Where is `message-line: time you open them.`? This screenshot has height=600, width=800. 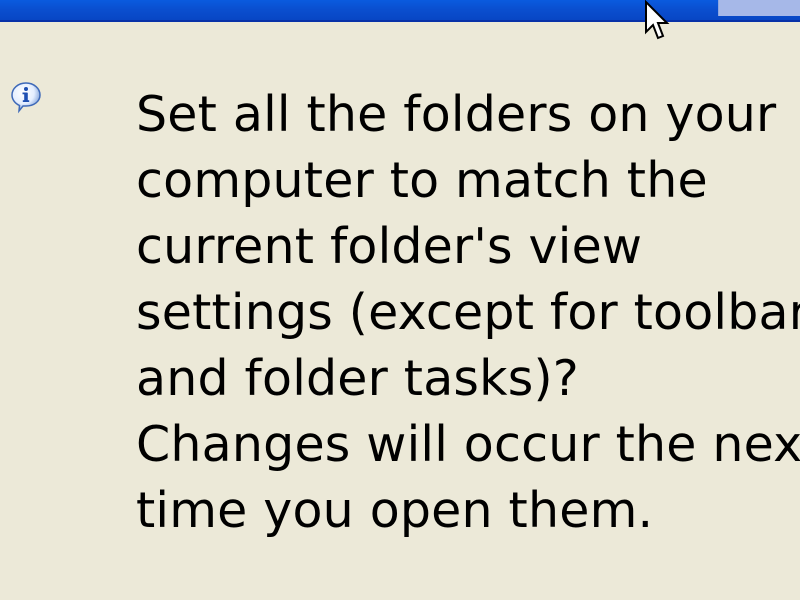
message-line: time you open them. is located at coordinates (395, 510).